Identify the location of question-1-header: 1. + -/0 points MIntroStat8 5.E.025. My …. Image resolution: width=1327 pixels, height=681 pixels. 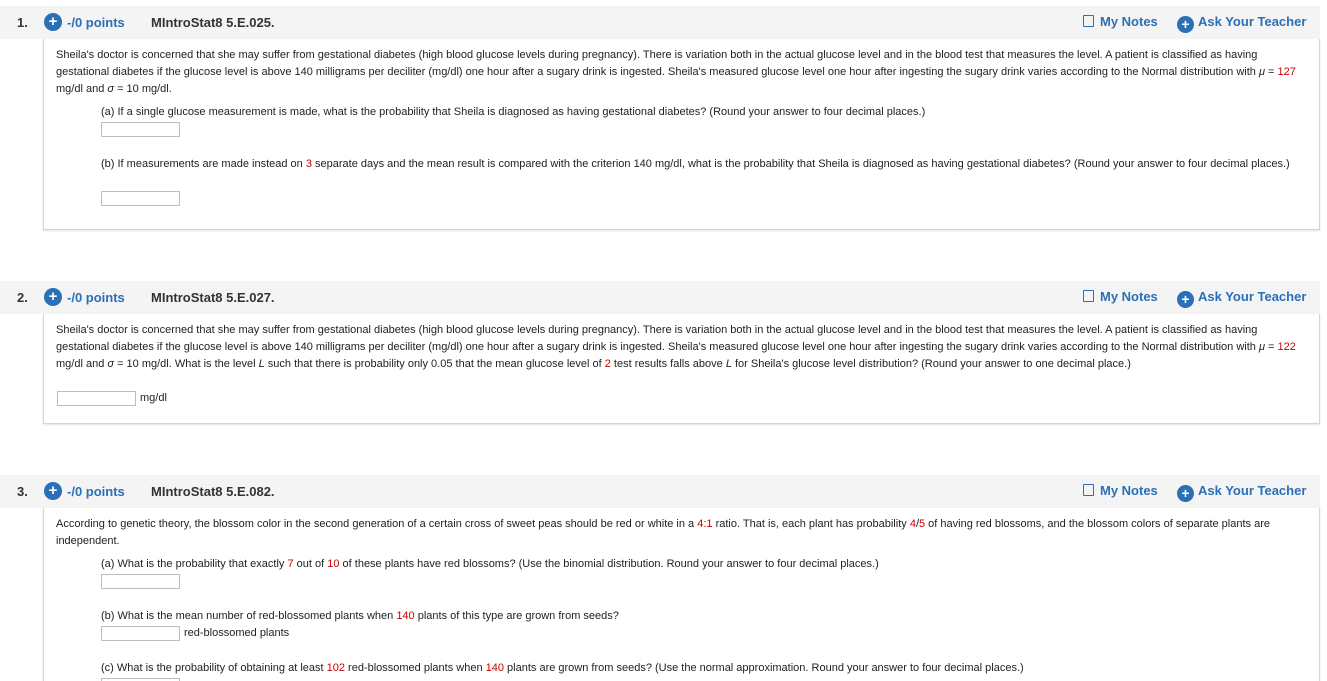
(660, 22).